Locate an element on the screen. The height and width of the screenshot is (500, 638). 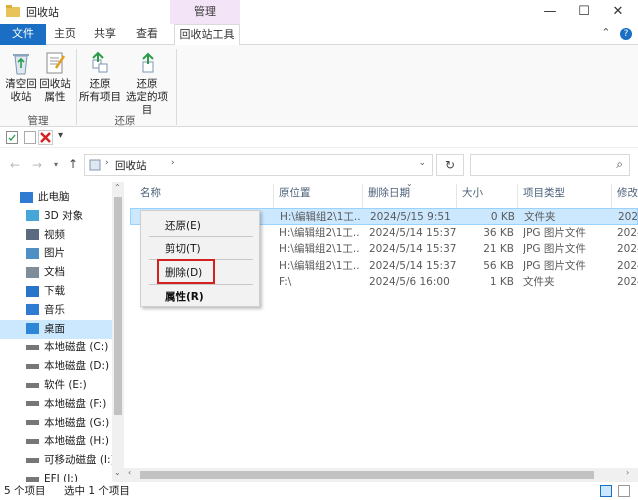
nav-item-label: 本地磁盘 (C:) is located at coordinates (76, 347).